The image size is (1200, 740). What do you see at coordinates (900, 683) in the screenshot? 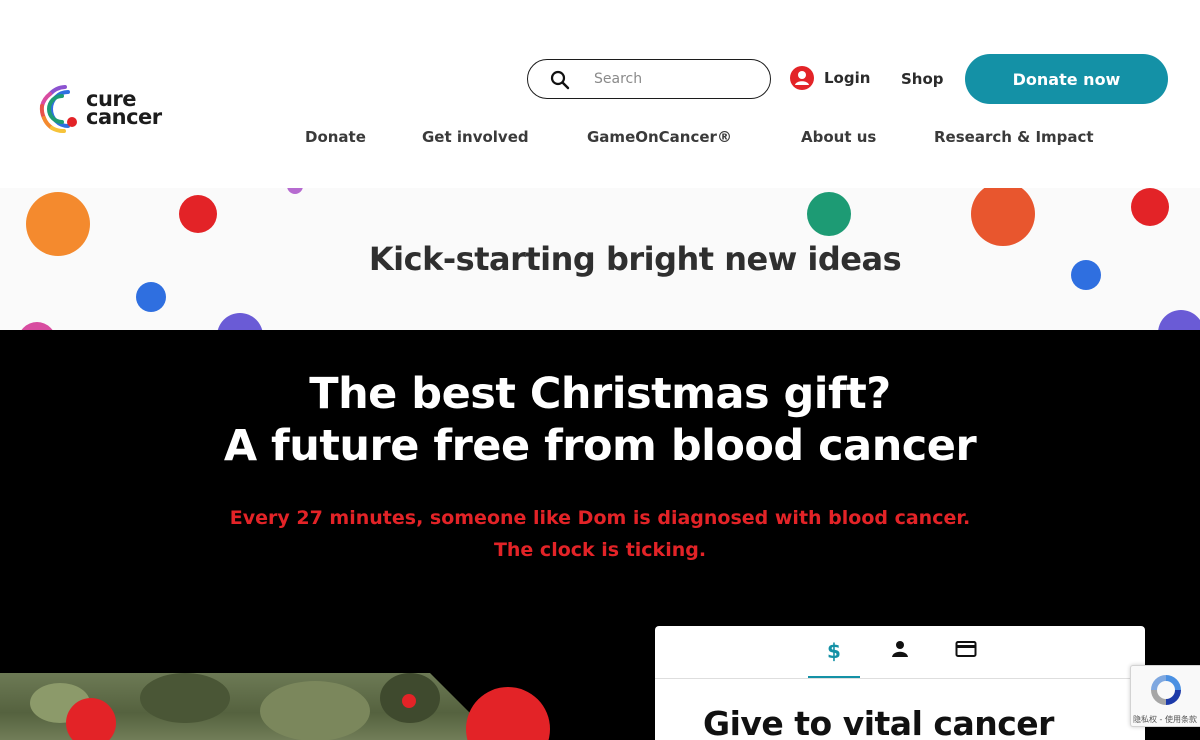
I see `donation-form-card: $ Give to vital cancer` at bounding box center [900, 683].